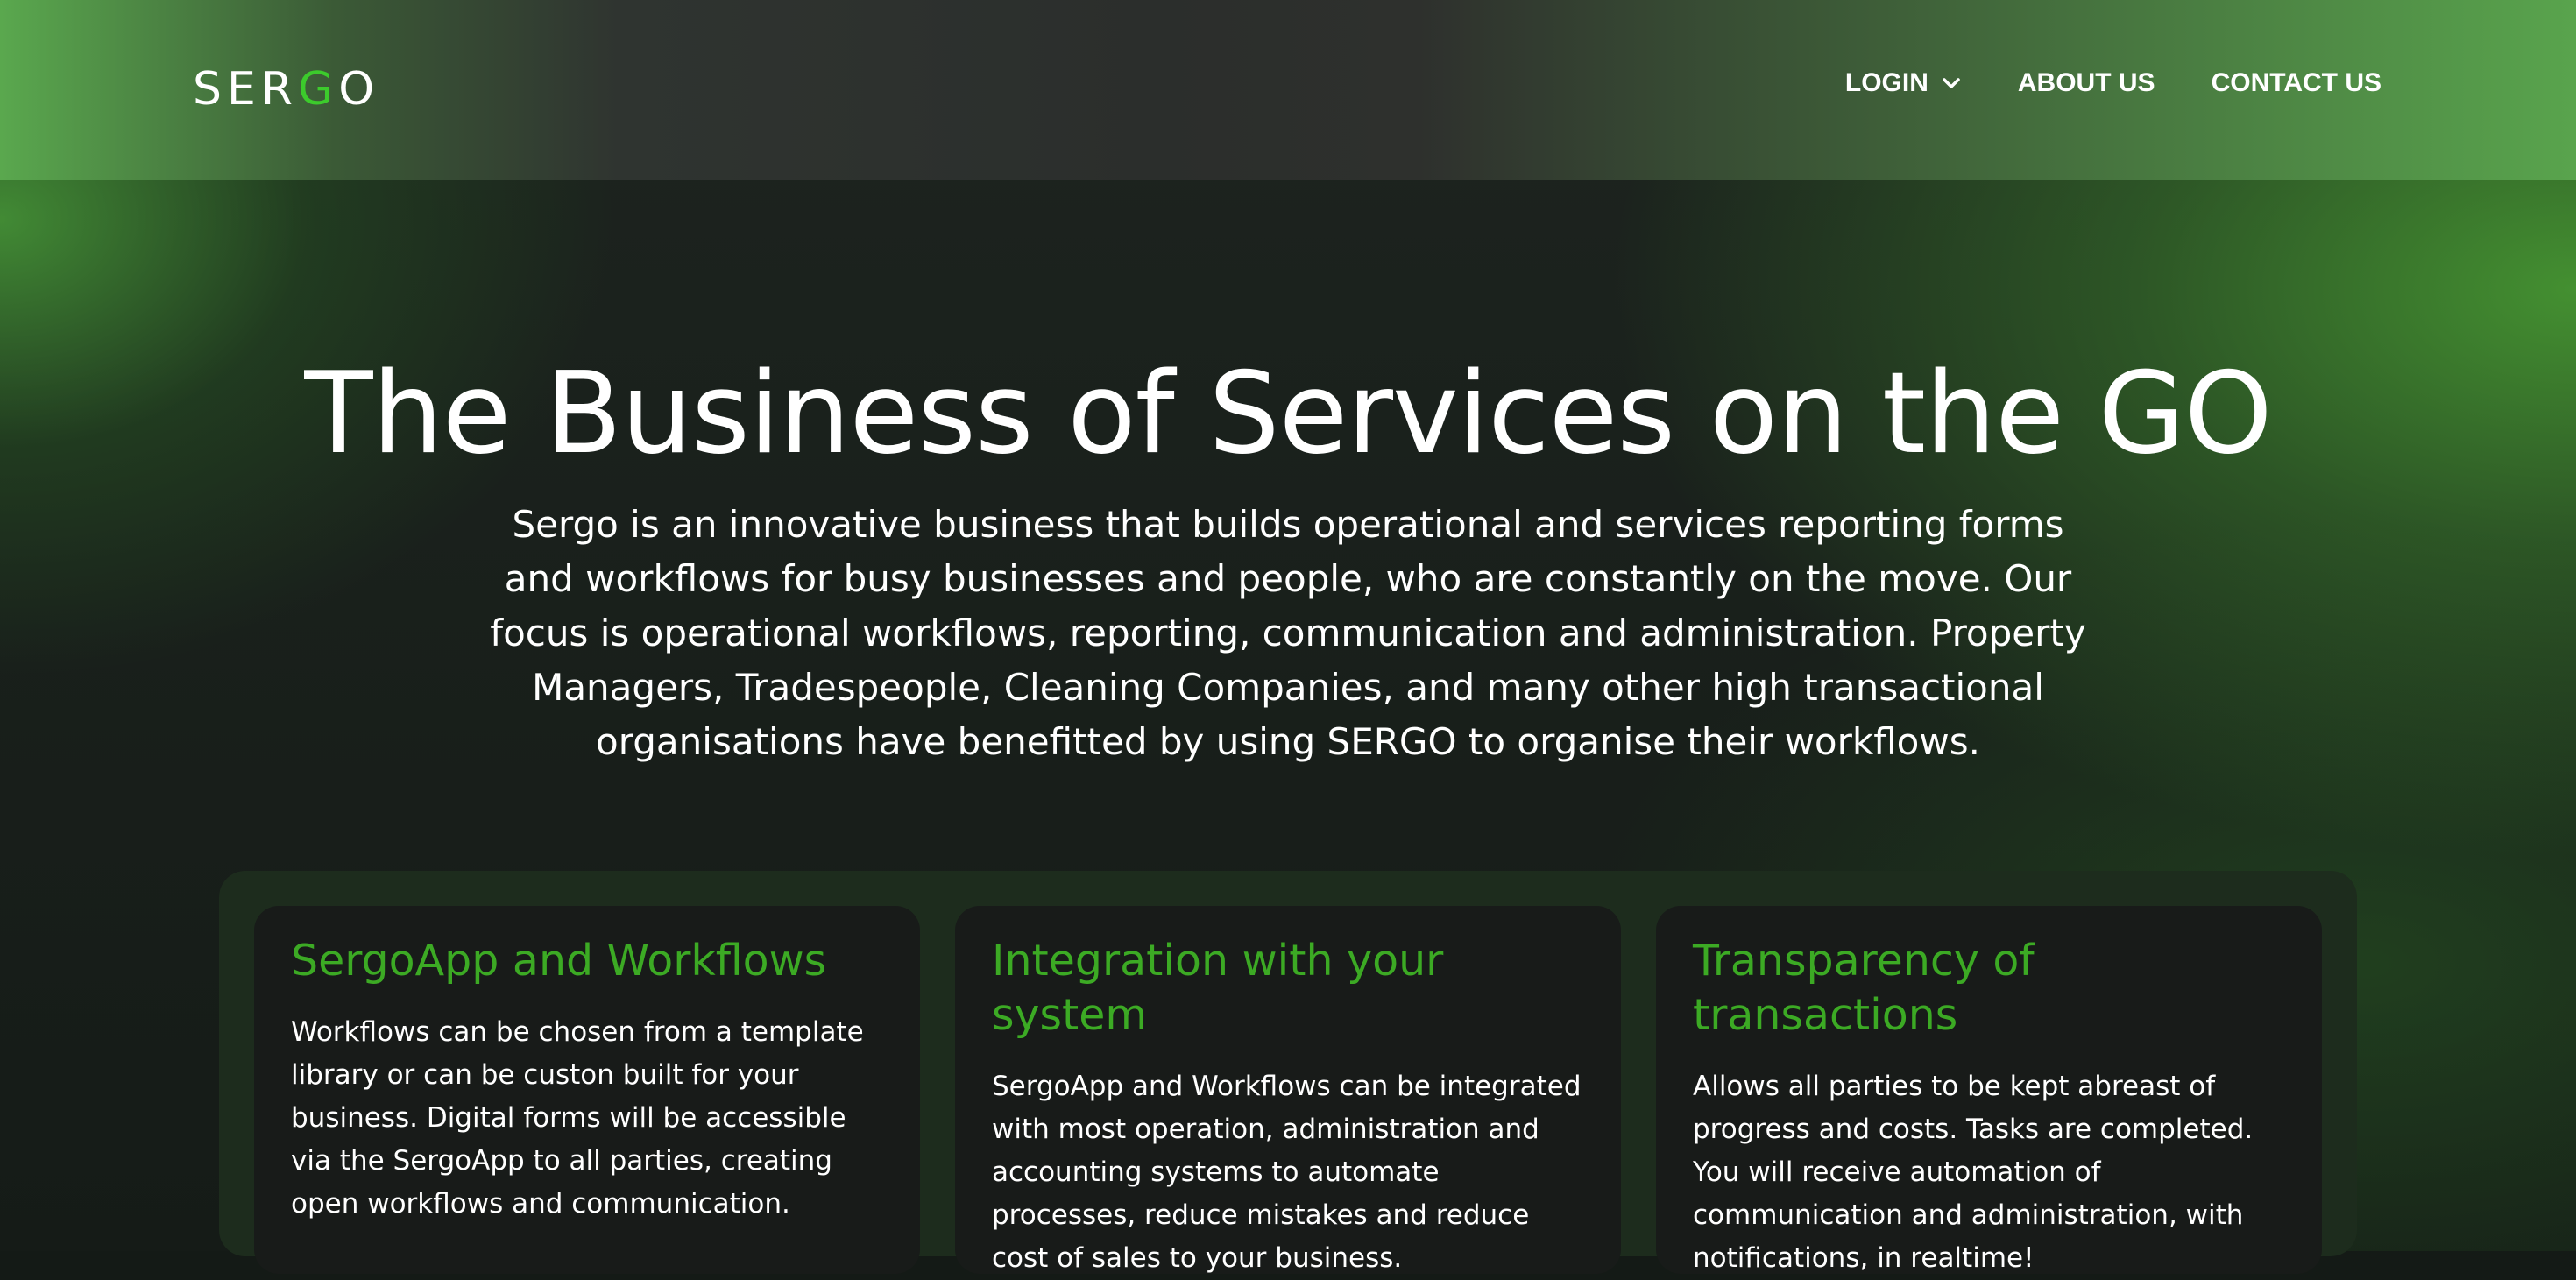 The height and width of the screenshot is (1280, 2576). Describe the element at coordinates (2296, 83) in the screenshot. I see `contact-us-link: CONTACT US` at that location.